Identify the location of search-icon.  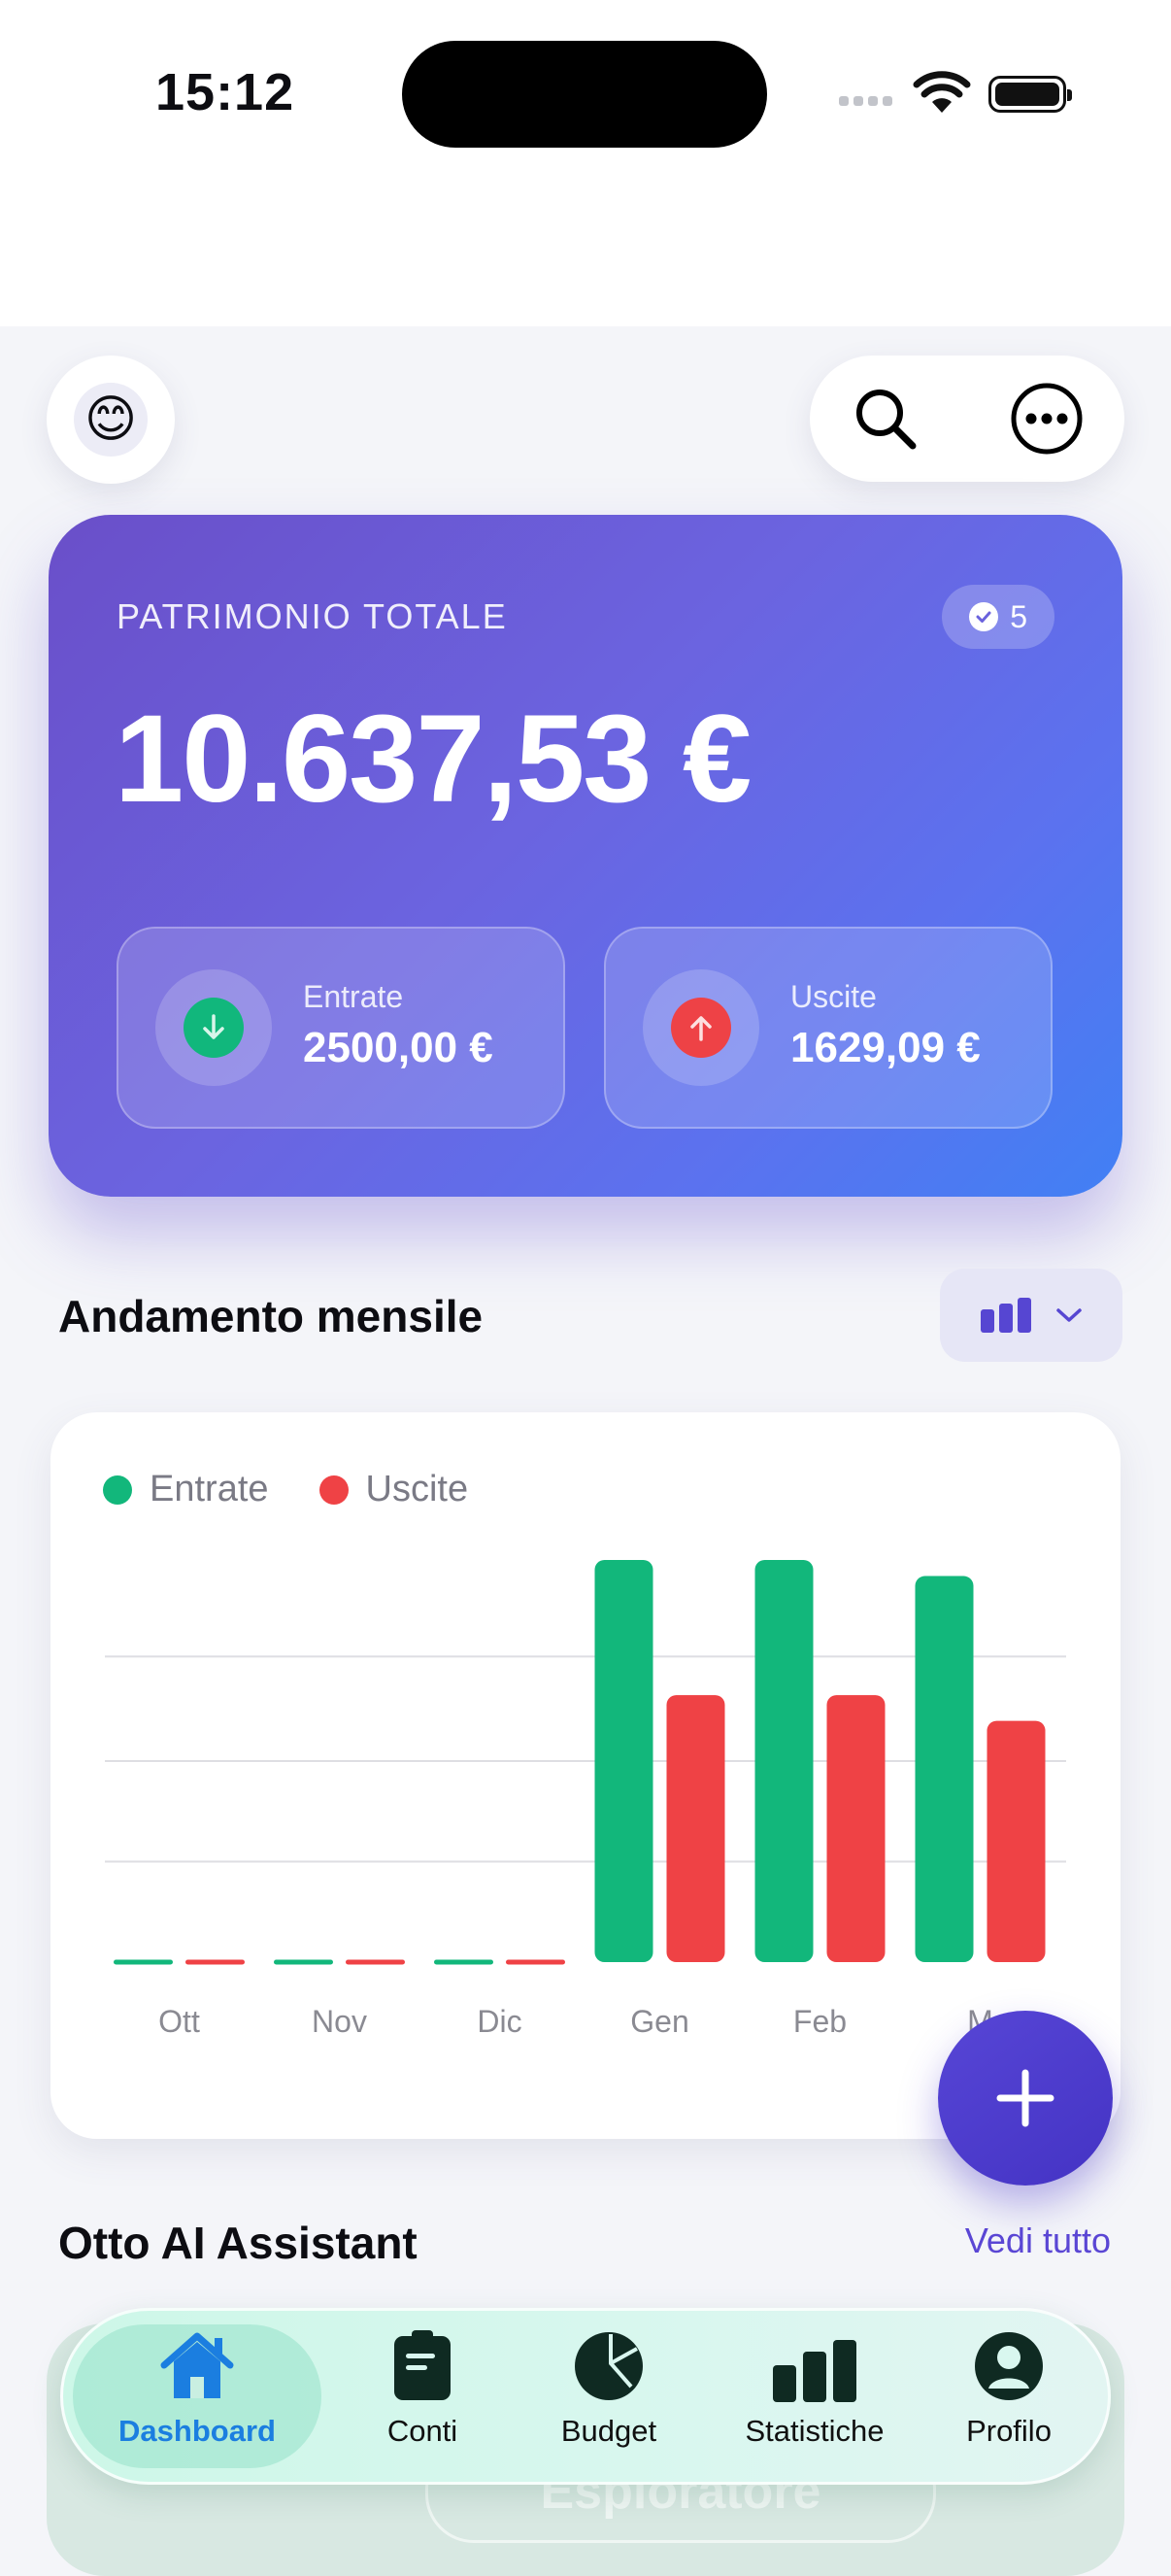
(886, 420).